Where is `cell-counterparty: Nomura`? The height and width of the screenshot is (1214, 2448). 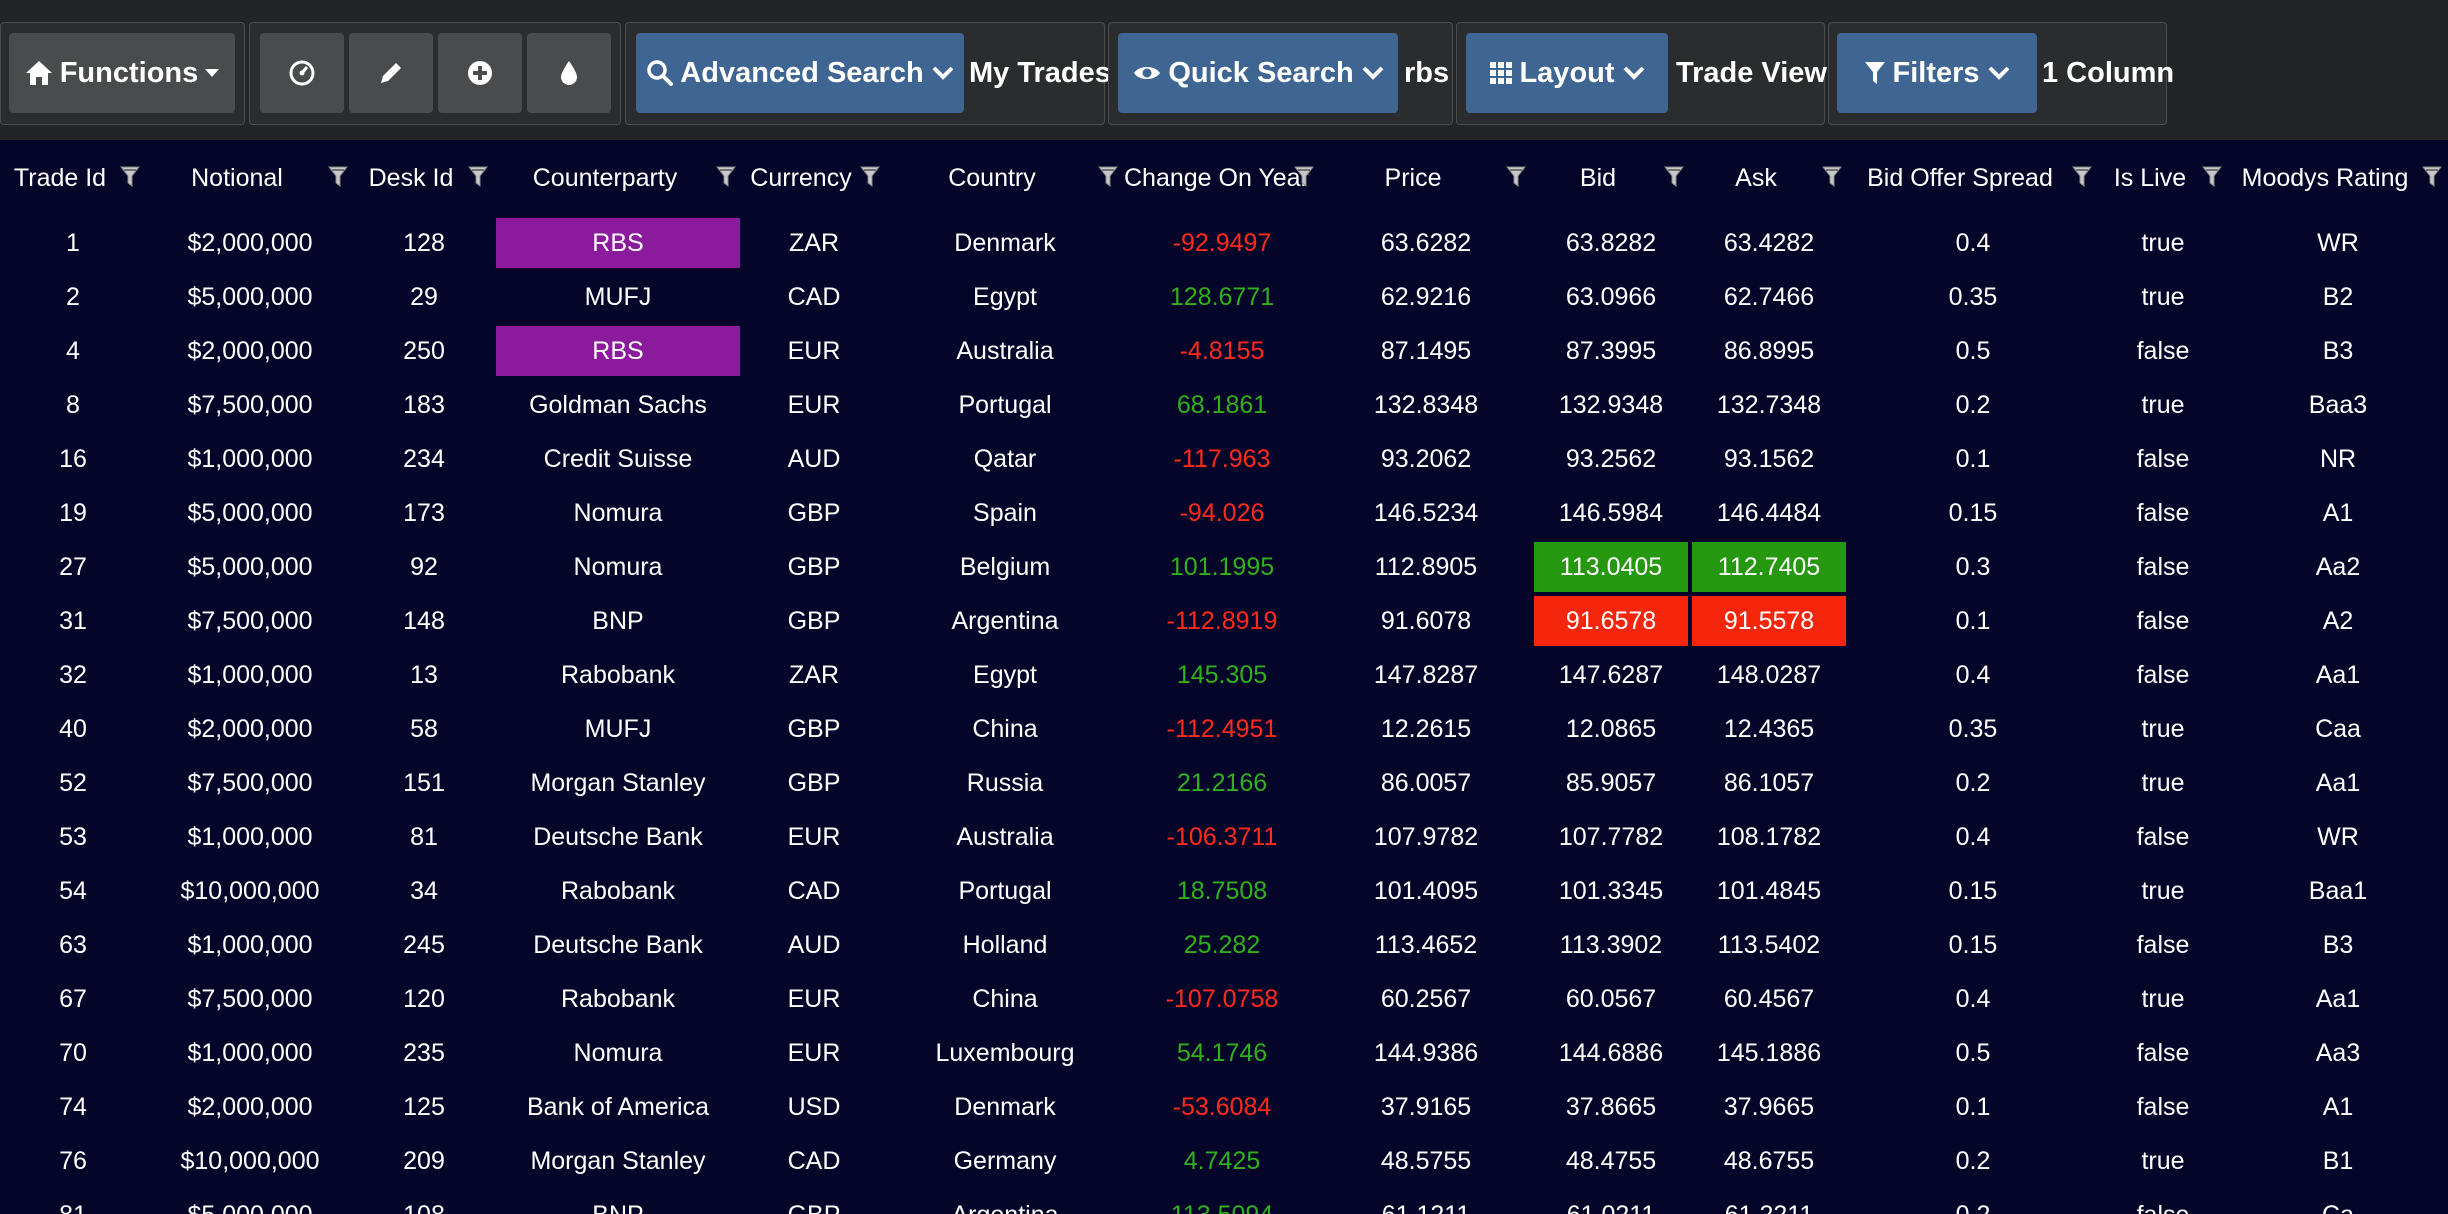
cell-counterparty: Nomura is located at coordinates (618, 1053).